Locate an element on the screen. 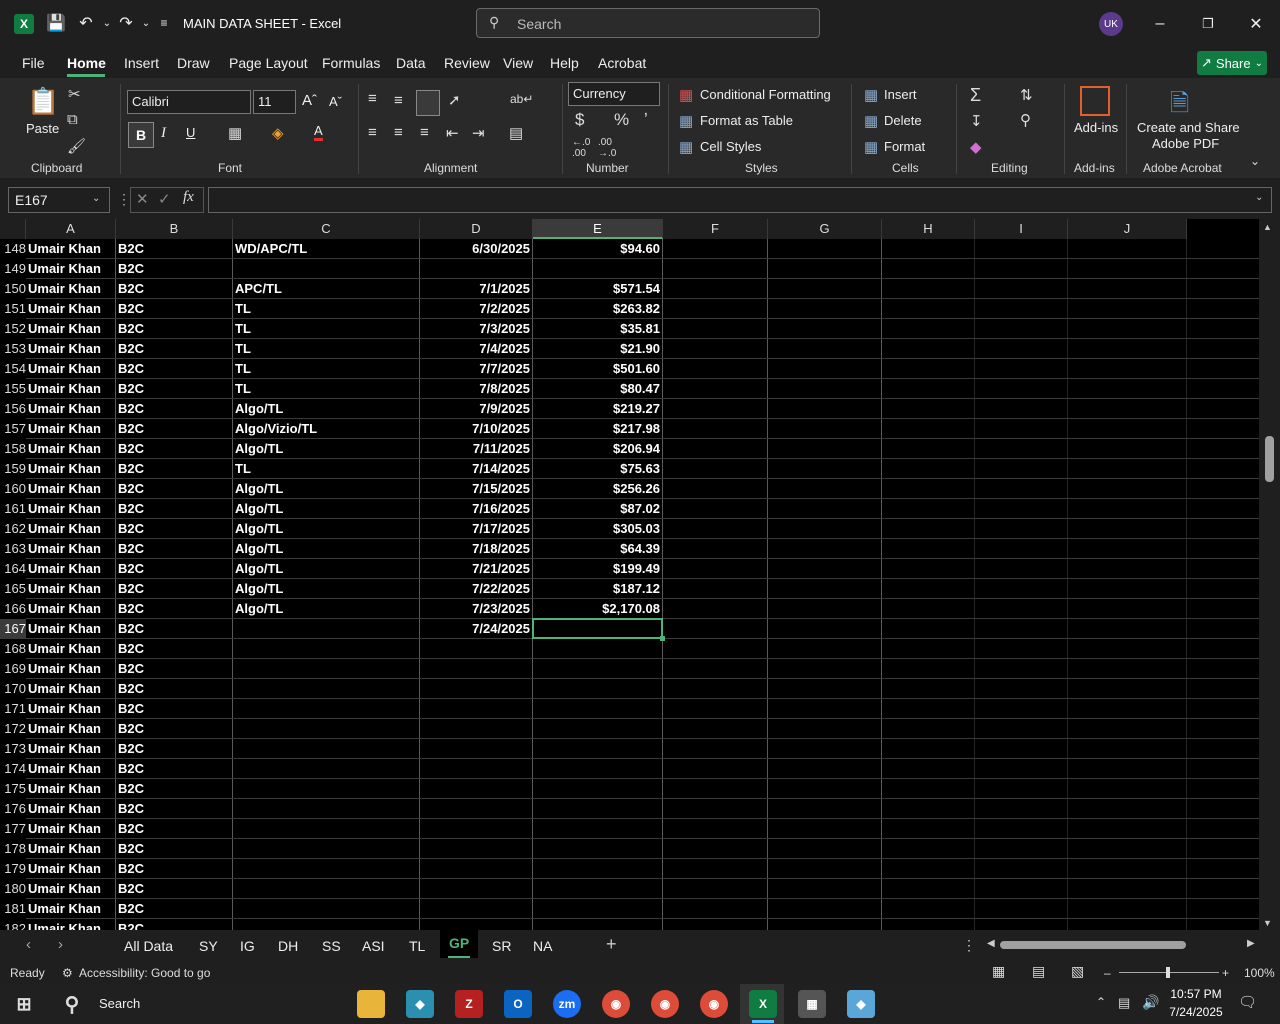 This screenshot has width=1280, height=1024. cell-c163: Algo/TL is located at coordinates (326, 549).